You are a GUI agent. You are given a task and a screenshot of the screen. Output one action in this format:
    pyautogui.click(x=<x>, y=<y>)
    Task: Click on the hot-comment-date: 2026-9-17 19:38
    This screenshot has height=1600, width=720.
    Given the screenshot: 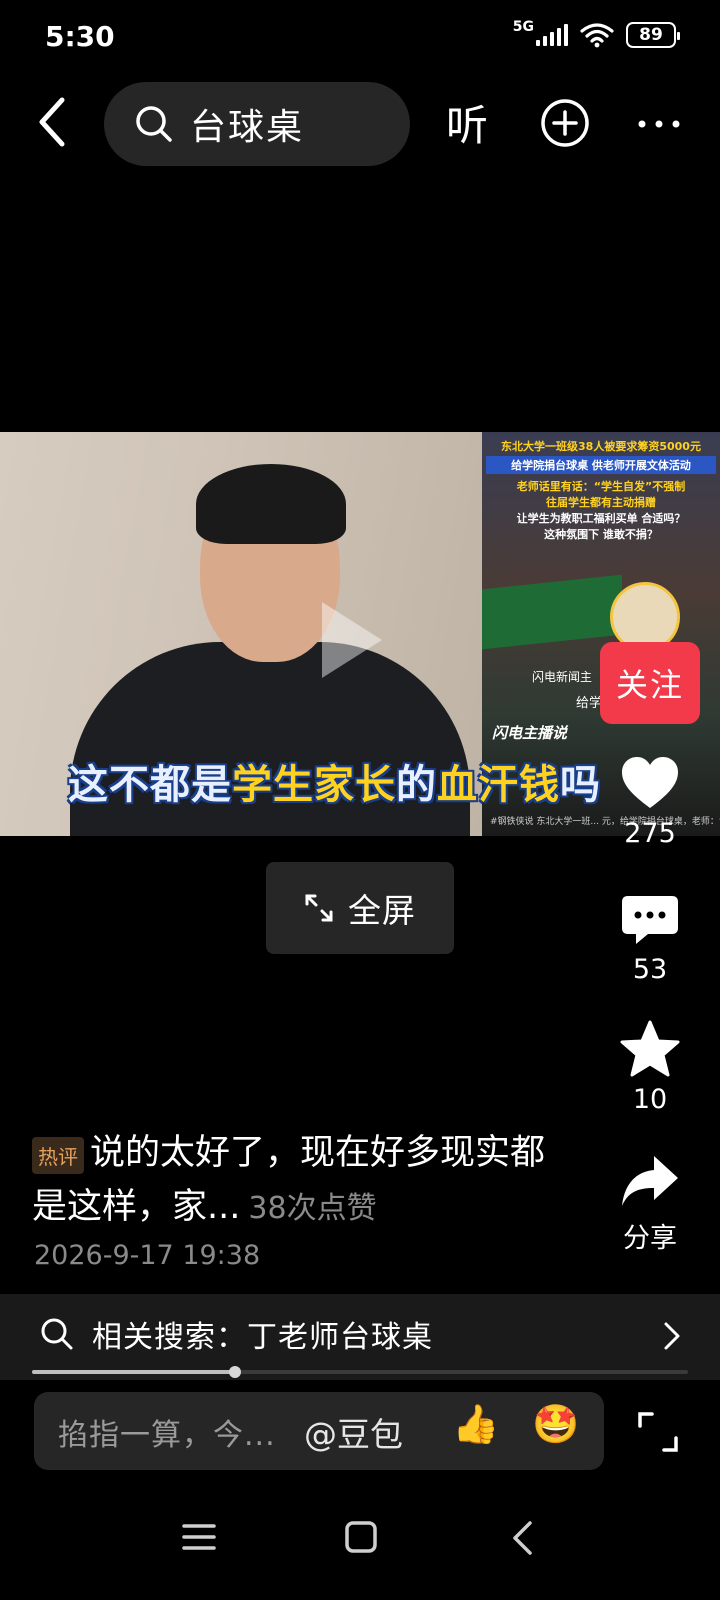 What is the action you would take?
    pyautogui.click(x=147, y=1255)
    